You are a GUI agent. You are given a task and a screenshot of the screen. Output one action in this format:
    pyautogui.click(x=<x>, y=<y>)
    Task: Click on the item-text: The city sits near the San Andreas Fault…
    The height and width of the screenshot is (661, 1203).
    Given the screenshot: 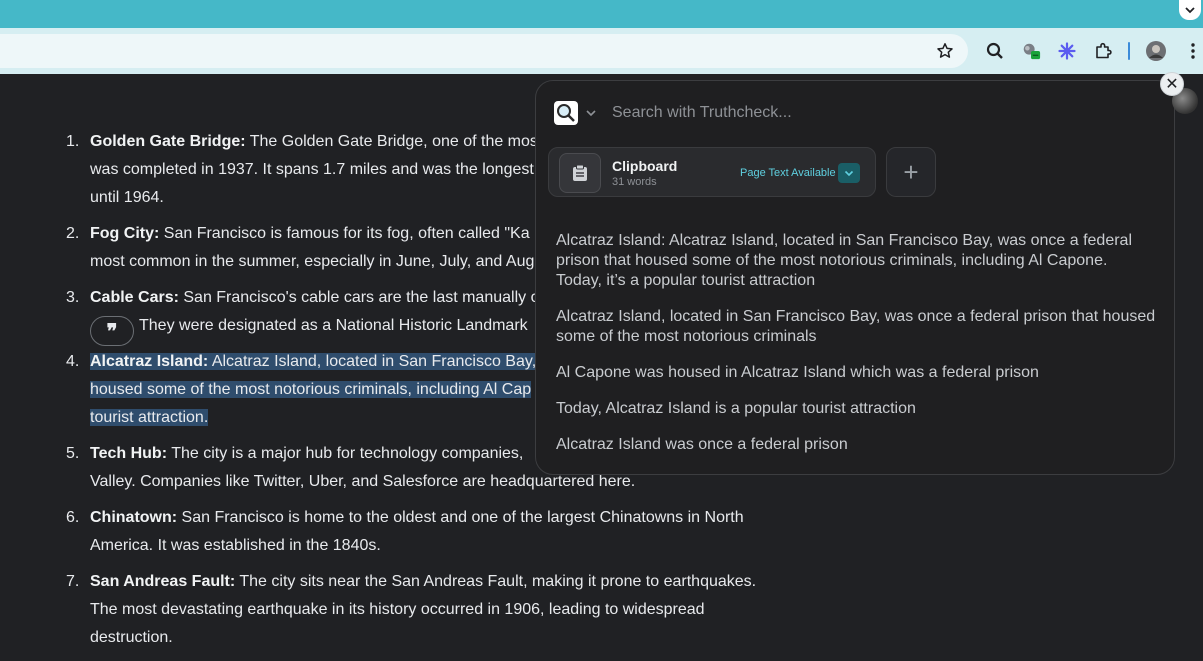 What is the action you would take?
    pyautogui.click(x=496, y=581)
    